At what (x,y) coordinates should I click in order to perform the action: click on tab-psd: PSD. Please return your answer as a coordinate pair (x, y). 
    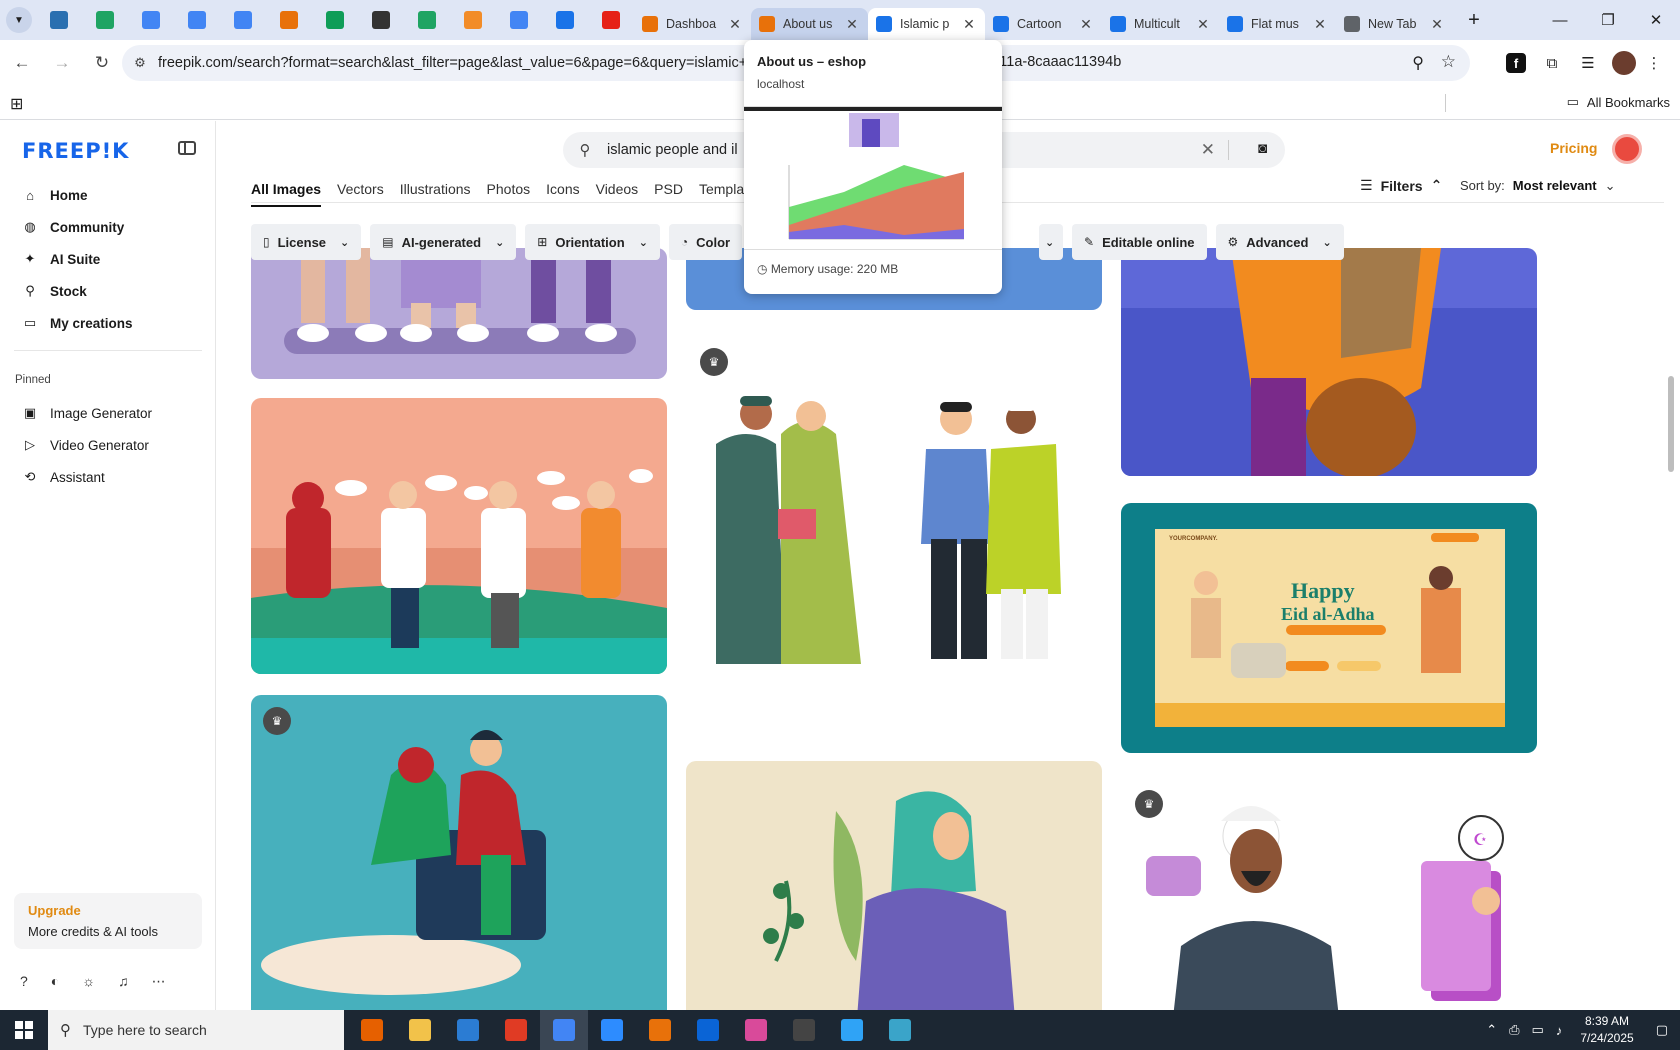
    Looking at the image, I should click on (668, 194).